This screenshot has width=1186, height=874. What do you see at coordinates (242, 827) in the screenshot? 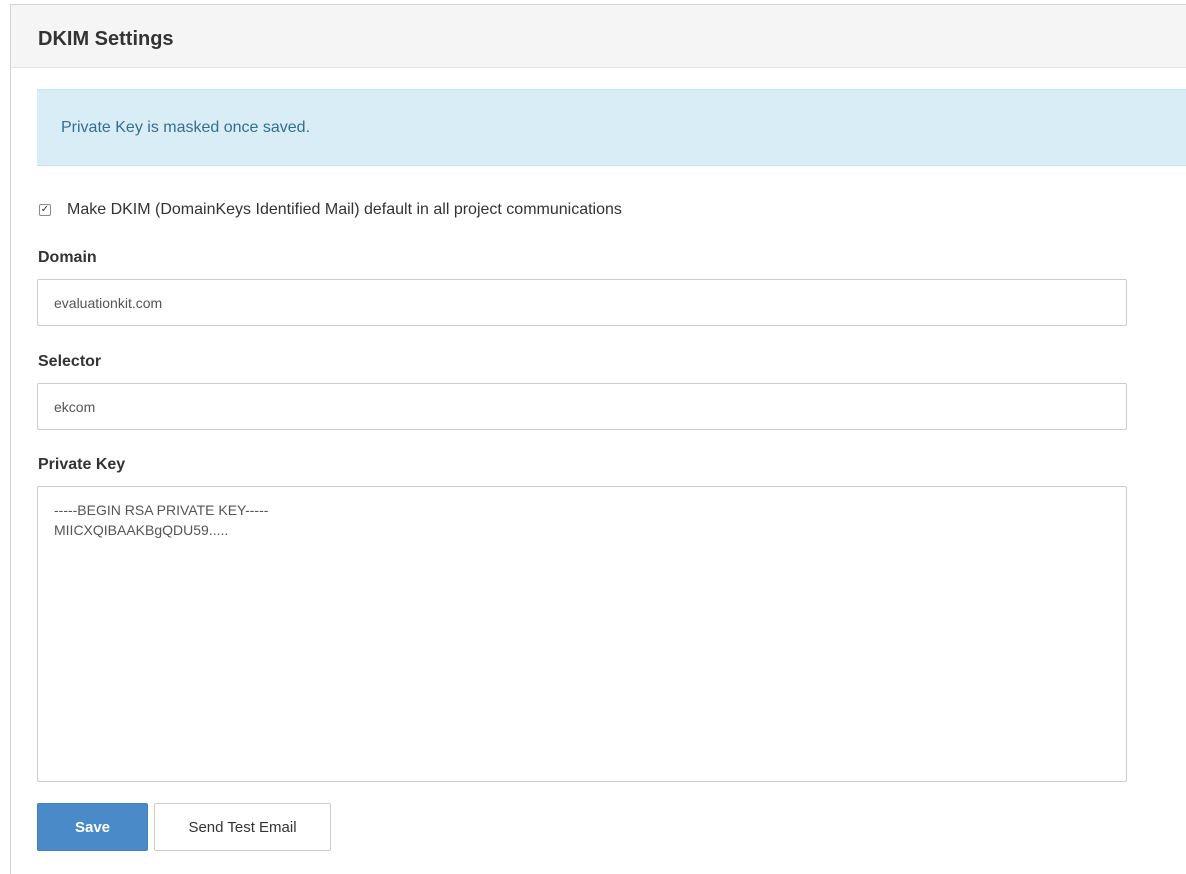
I see `send-test-email-button: Send Test Email` at bounding box center [242, 827].